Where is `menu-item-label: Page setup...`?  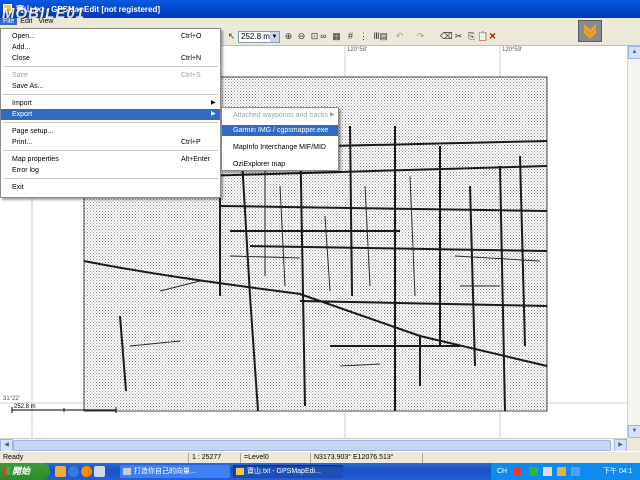
menu-item-label: Page setup... is located at coordinates (33, 131).